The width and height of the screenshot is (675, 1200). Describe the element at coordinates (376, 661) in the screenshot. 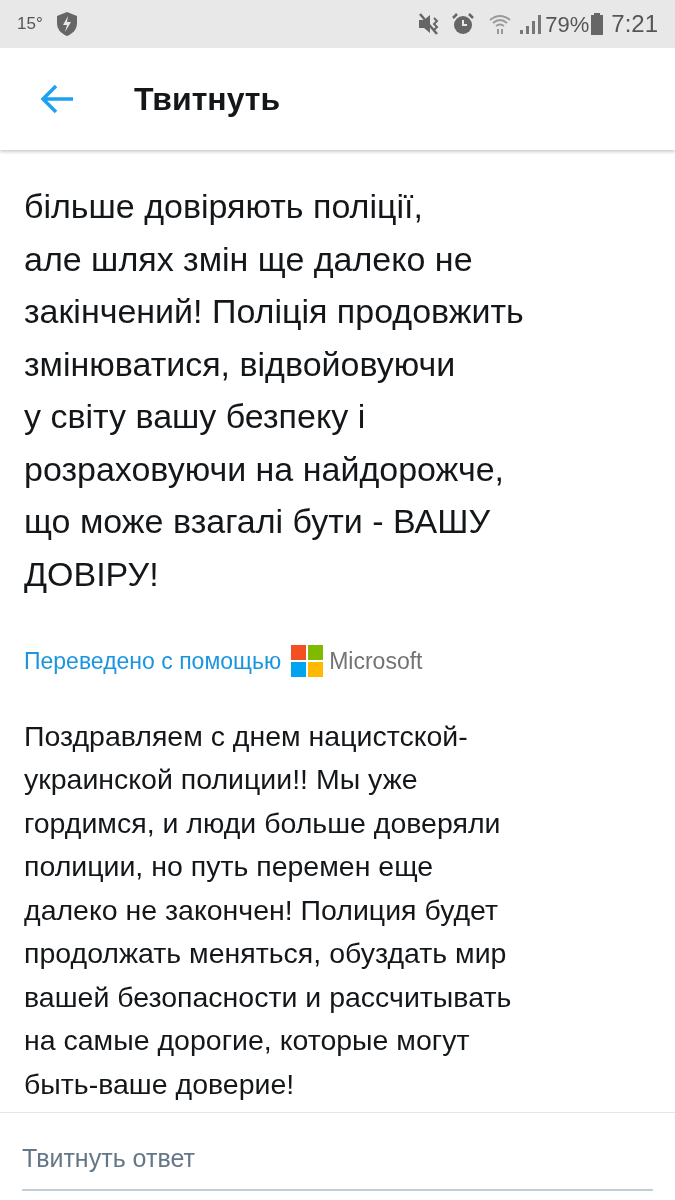

I see `translator-name: Microsoft` at that location.